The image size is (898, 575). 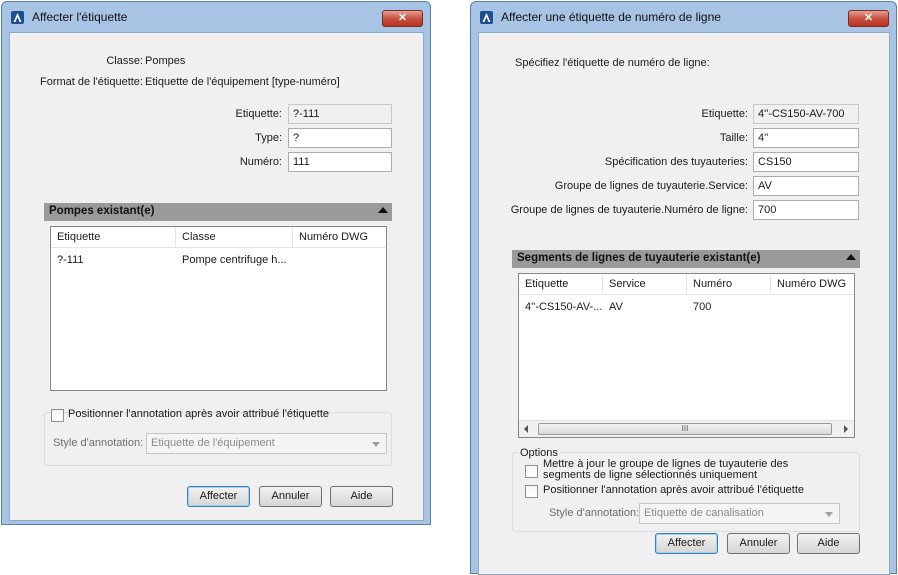 What do you see at coordinates (340, 114) in the screenshot?
I see `tag-field: ?-111` at bounding box center [340, 114].